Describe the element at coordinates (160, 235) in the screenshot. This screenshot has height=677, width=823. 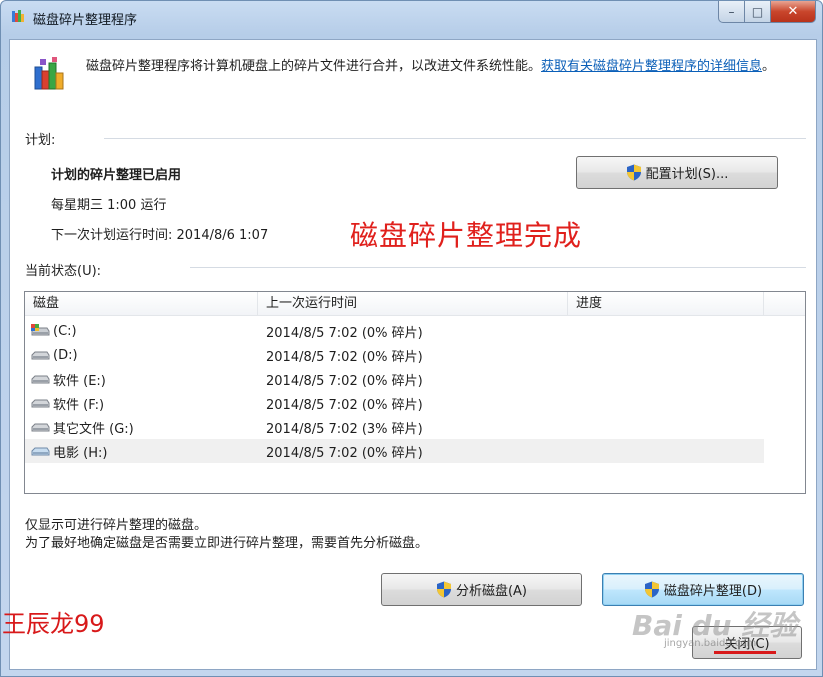
I see `schedule-next-run: 下一次计划运行时间: 2014/8/6 1:07` at that location.